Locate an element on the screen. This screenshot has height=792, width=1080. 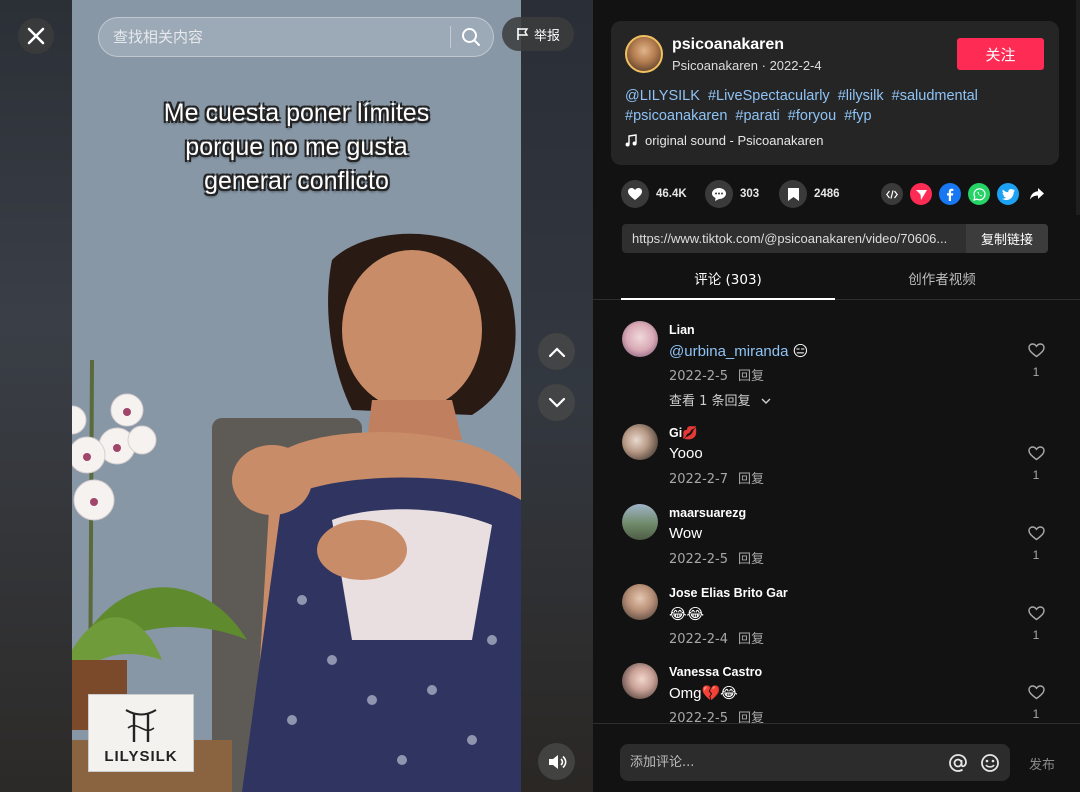
chevron-up-icon is located at coordinates (556, 351).